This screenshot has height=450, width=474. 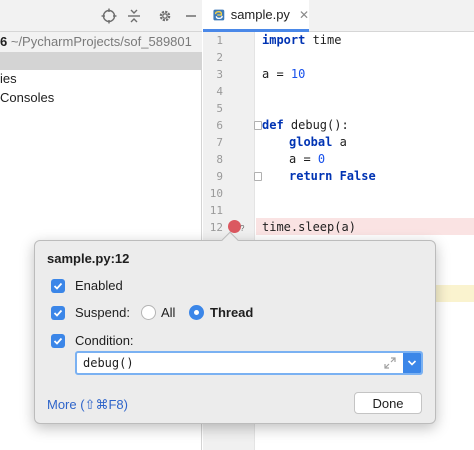 What do you see at coordinates (219, 40) in the screenshot?
I see `line-number: 1` at bounding box center [219, 40].